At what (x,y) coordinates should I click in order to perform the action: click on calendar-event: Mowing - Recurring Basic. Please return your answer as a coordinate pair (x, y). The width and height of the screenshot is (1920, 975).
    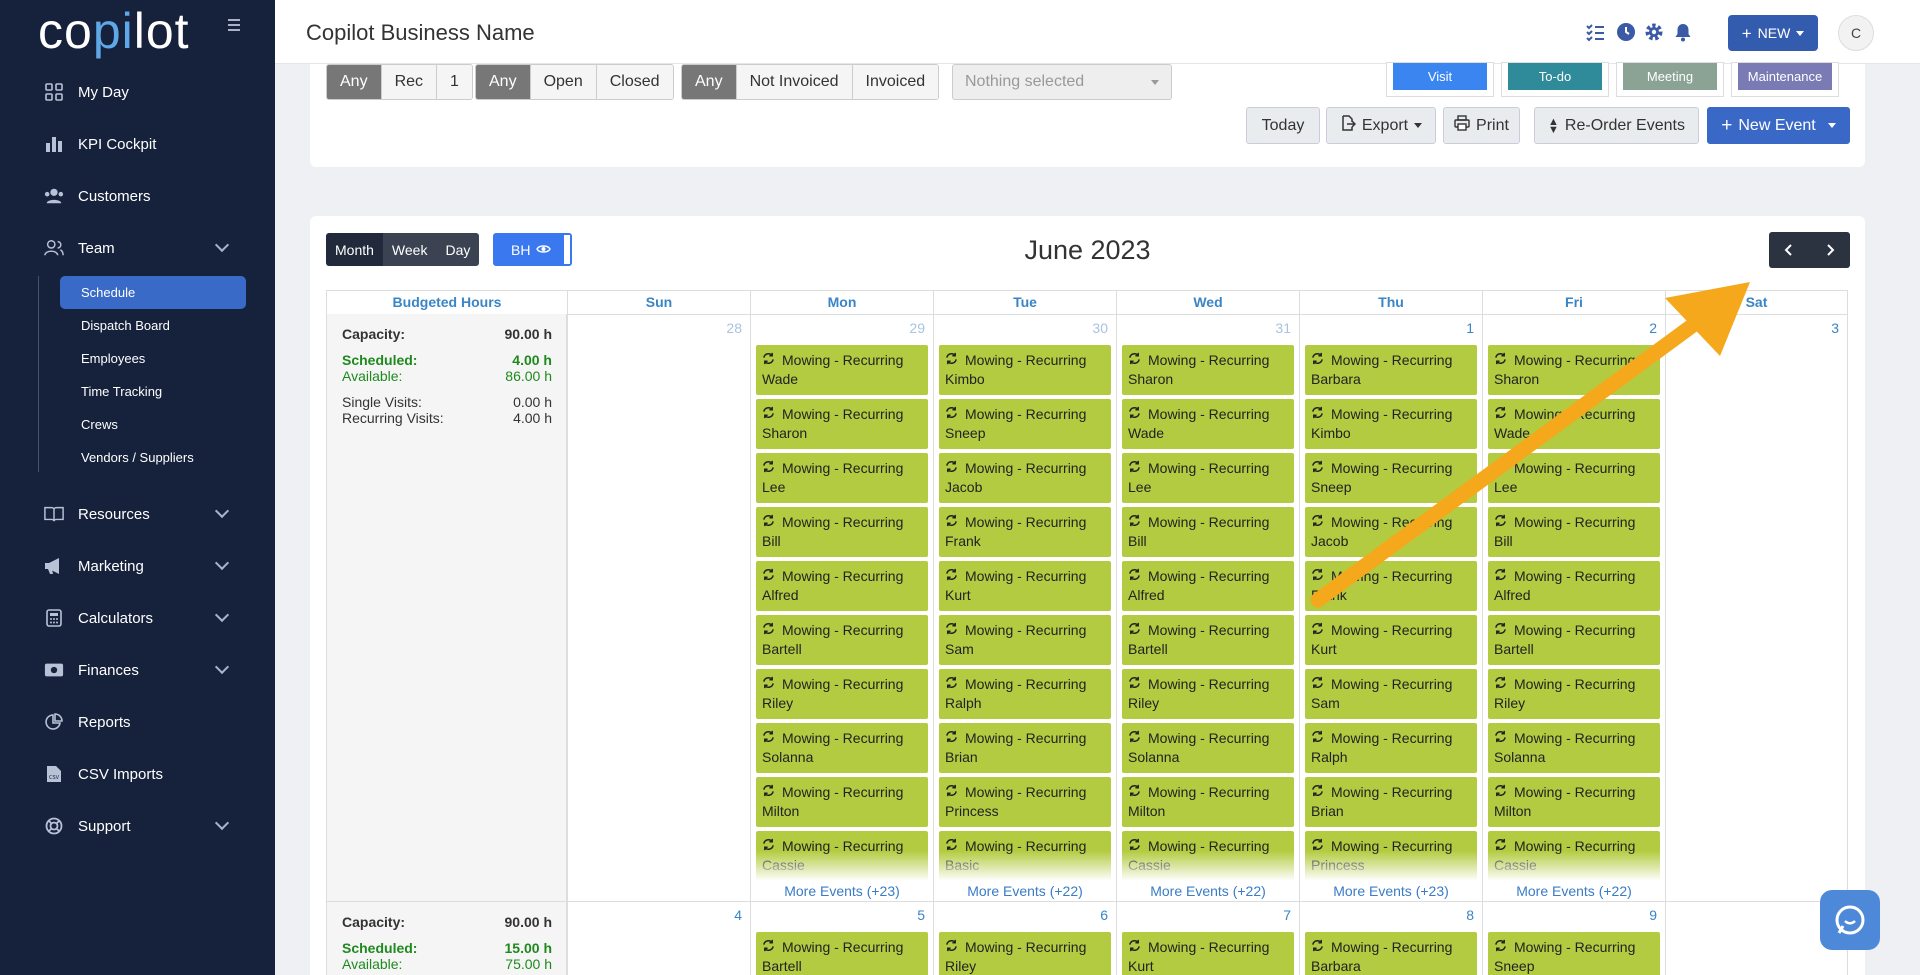
    Looking at the image, I should click on (1025, 856).